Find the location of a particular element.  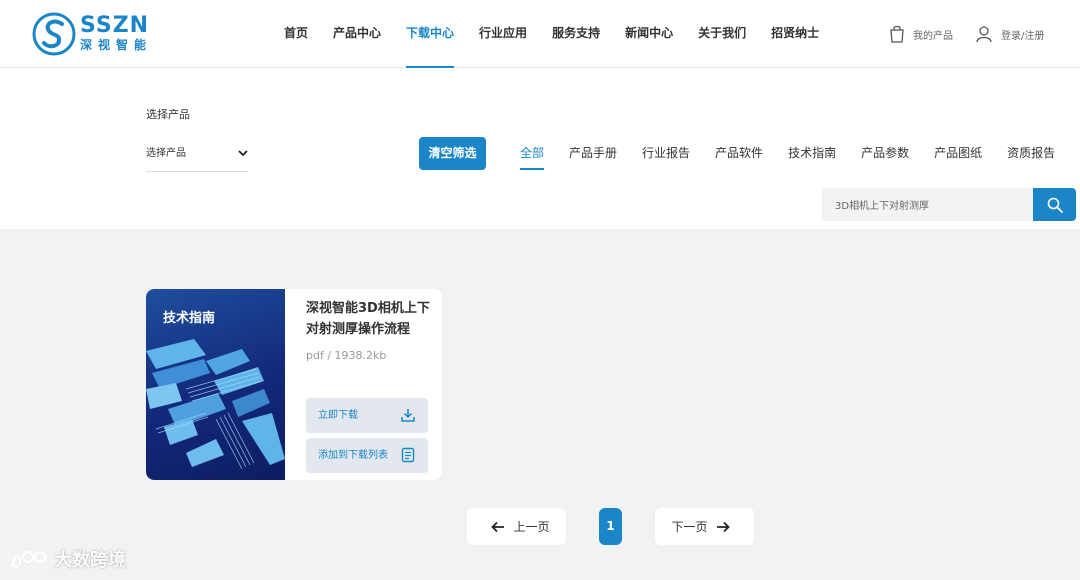

add-to-download-list-button: 添加到下载列表 is located at coordinates (367, 455).